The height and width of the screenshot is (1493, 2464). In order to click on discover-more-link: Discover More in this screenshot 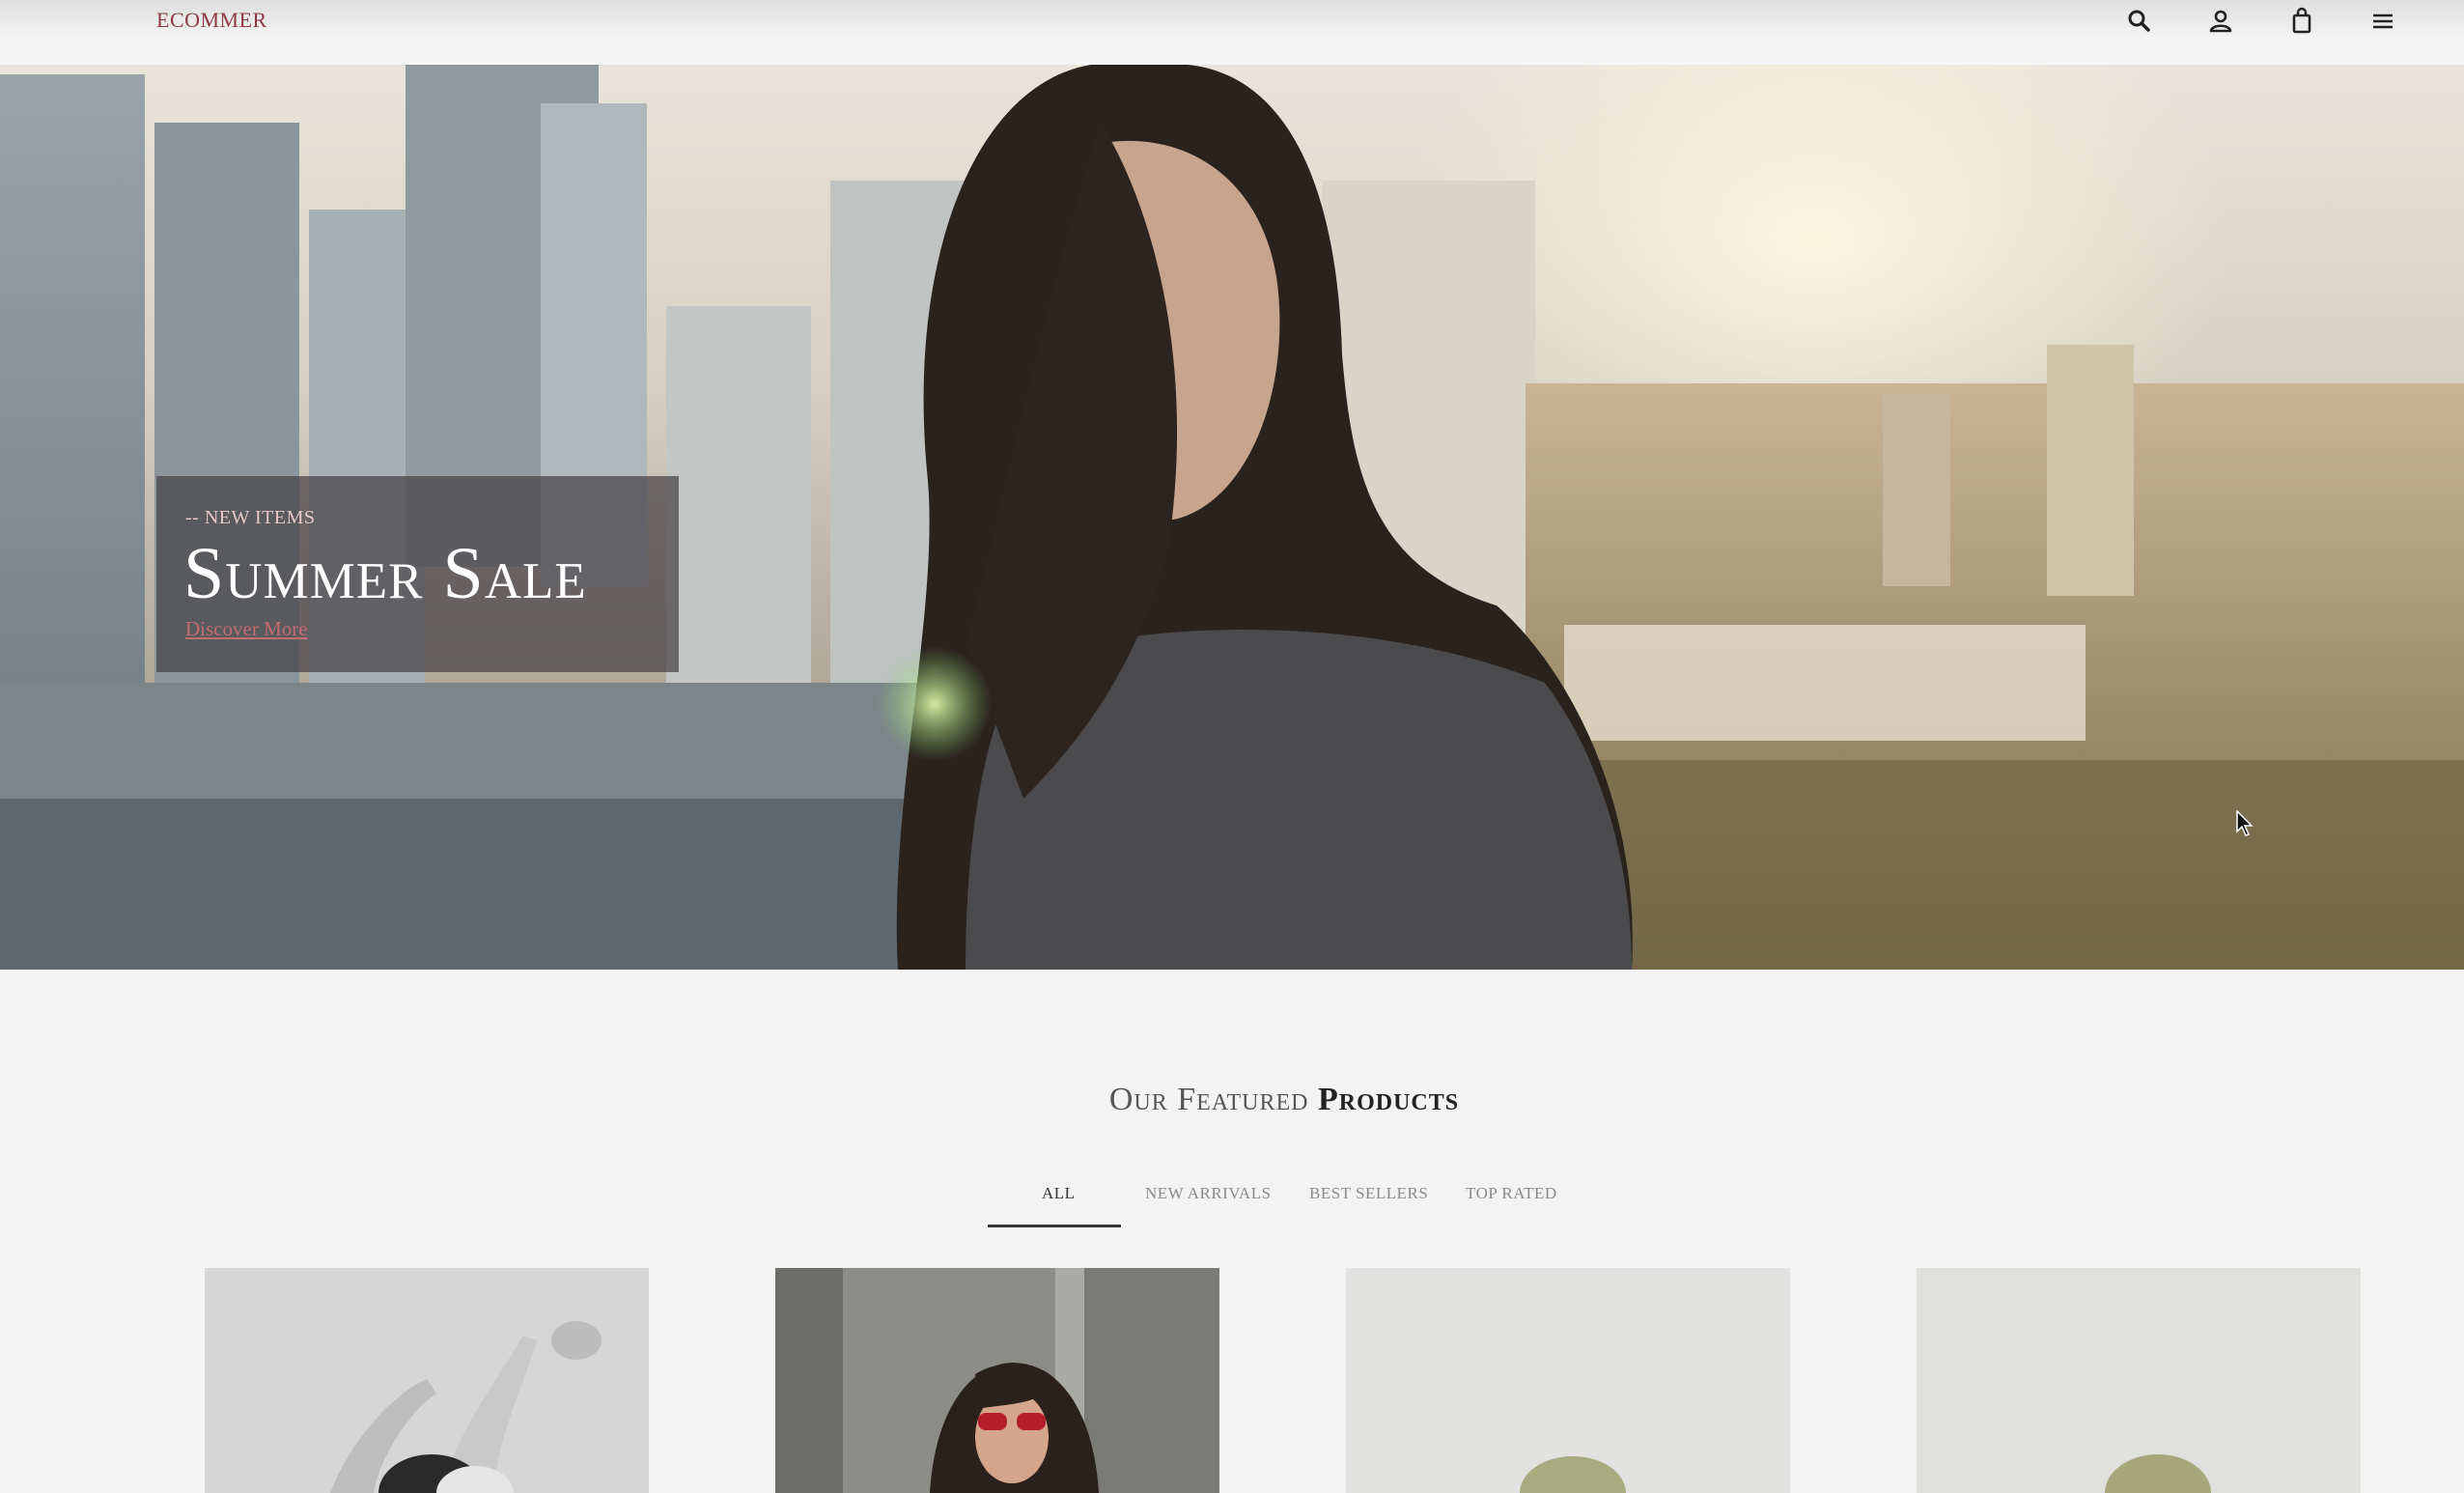, I will do `click(247, 629)`.